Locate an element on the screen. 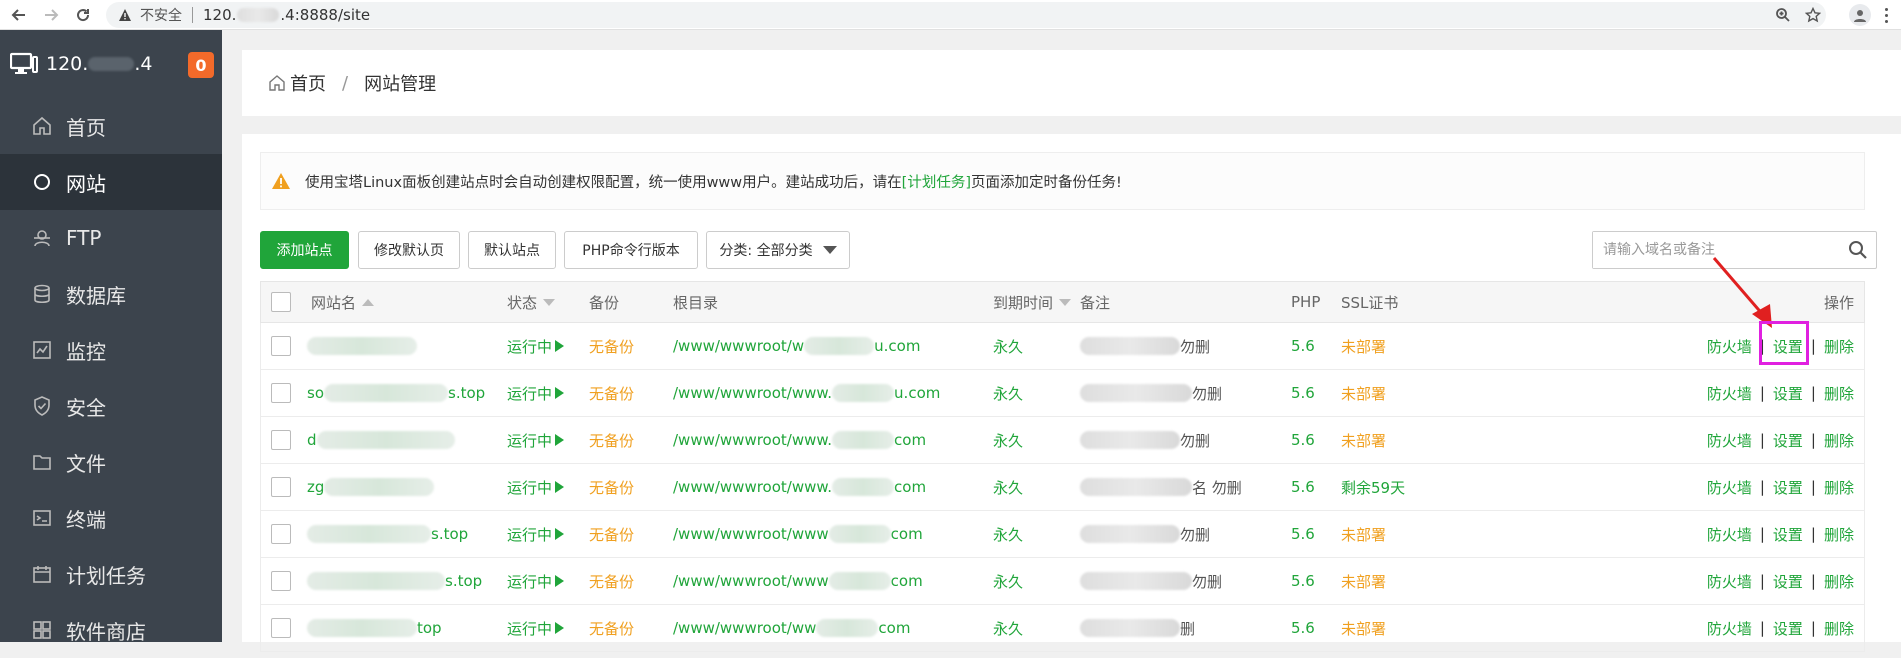 The width and height of the screenshot is (1901, 658). root-path-link: /www/wwwroot/www. com is located at coordinates (799, 440).